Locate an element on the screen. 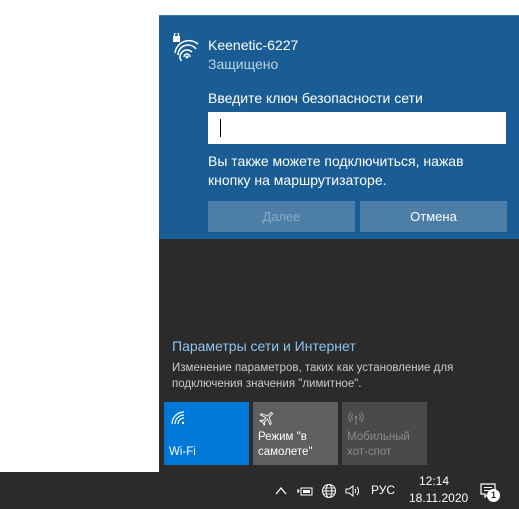 This screenshot has width=519, height=509. battery-plugged-icon is located at coordinates (305, 491).